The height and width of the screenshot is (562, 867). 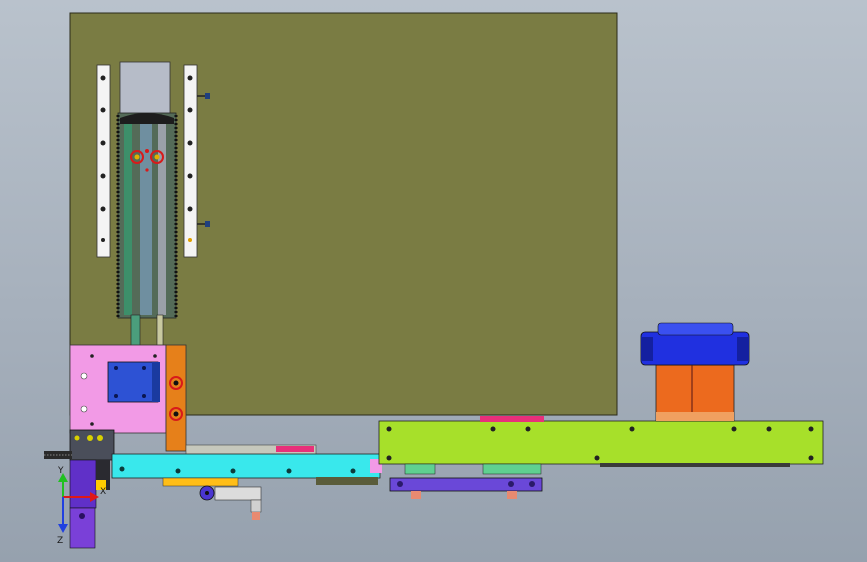 What do you see at coordinates (200, 482) in the screenshot?
I see `yellow-stop` at bounding box center [200, 482].